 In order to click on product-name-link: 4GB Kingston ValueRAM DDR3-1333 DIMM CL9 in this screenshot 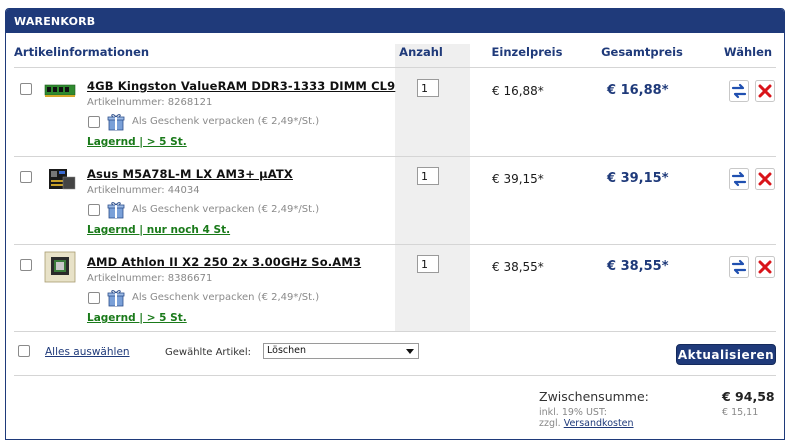, I will do `click(241, 86)`.